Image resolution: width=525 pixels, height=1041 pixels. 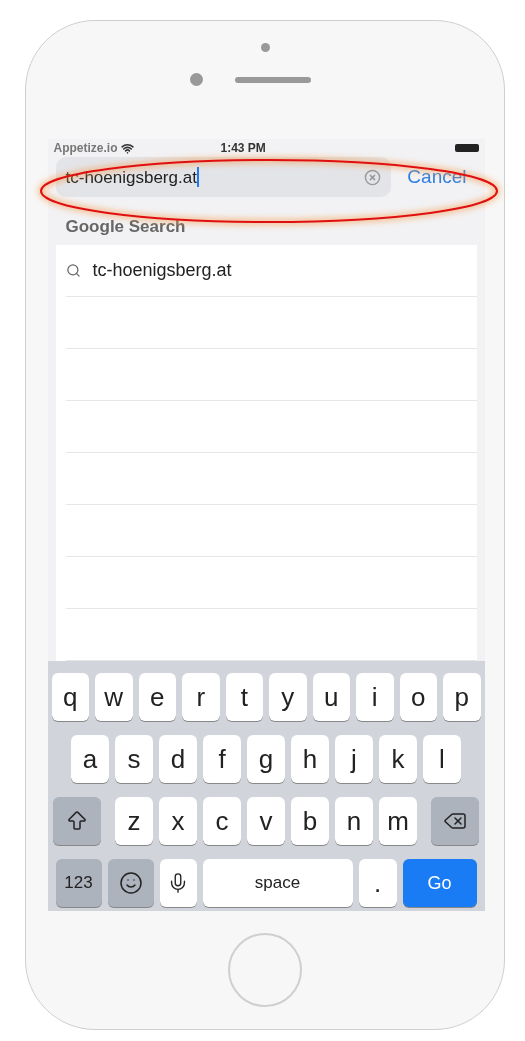 I want to click on key: m, so click(x=398, y=821).